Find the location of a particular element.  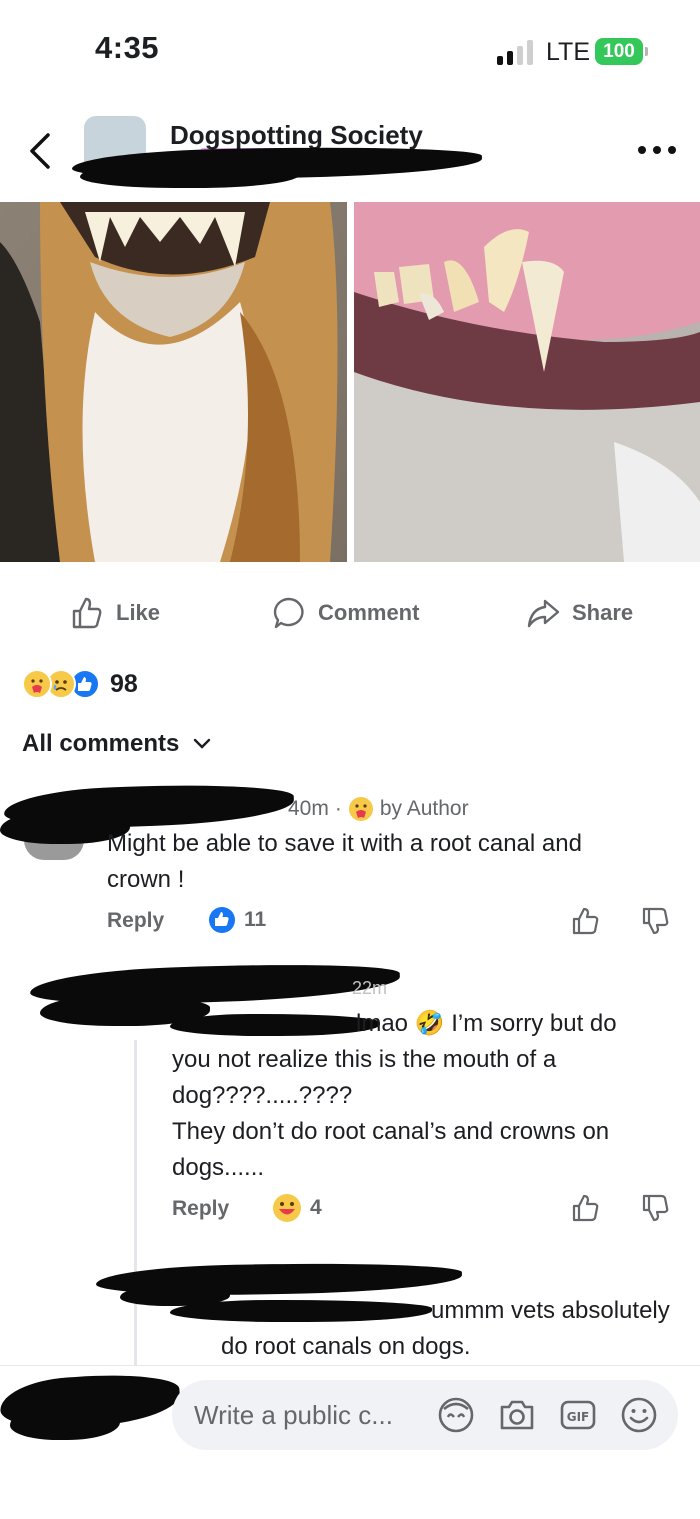

comment-time: 22m is located at coordinates (370, 988).